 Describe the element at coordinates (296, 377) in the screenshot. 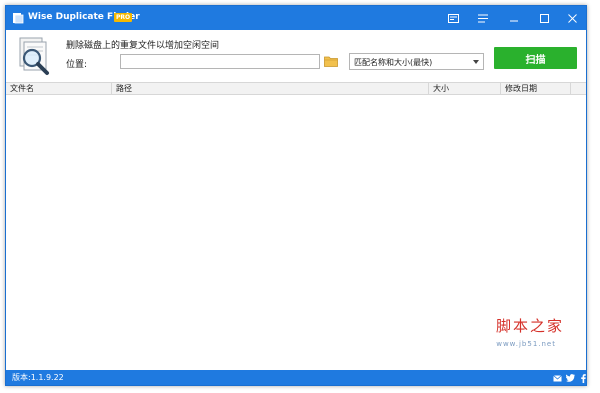

I see `status-bar: 版本:1.1.9.22` at that location.